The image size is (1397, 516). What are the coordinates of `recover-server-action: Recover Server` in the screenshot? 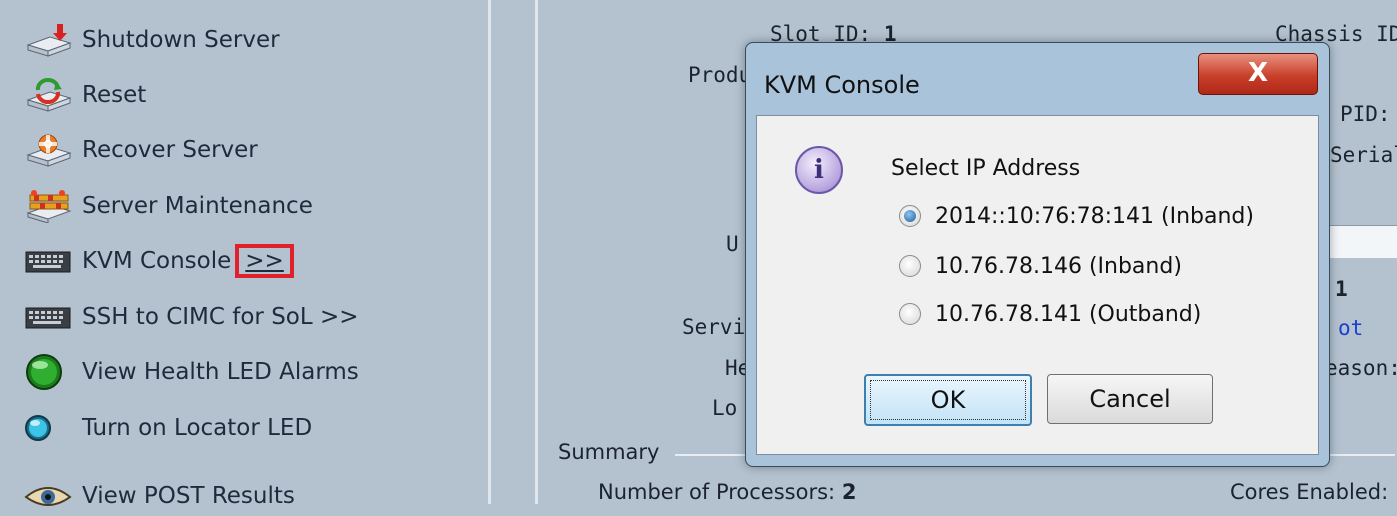 It's located at (141, 150).